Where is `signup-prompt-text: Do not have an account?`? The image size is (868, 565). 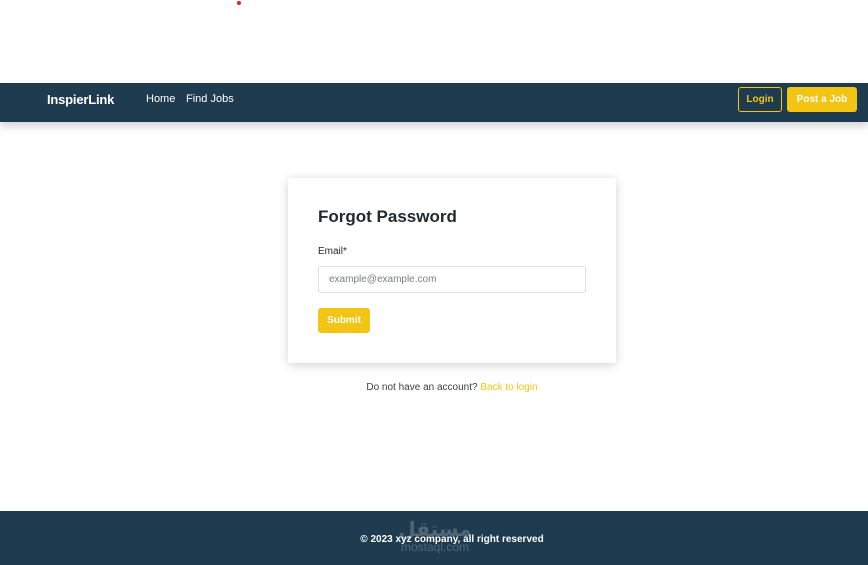 signup-prompt-text: Do not have an account? is located at coordinates (422, 387).